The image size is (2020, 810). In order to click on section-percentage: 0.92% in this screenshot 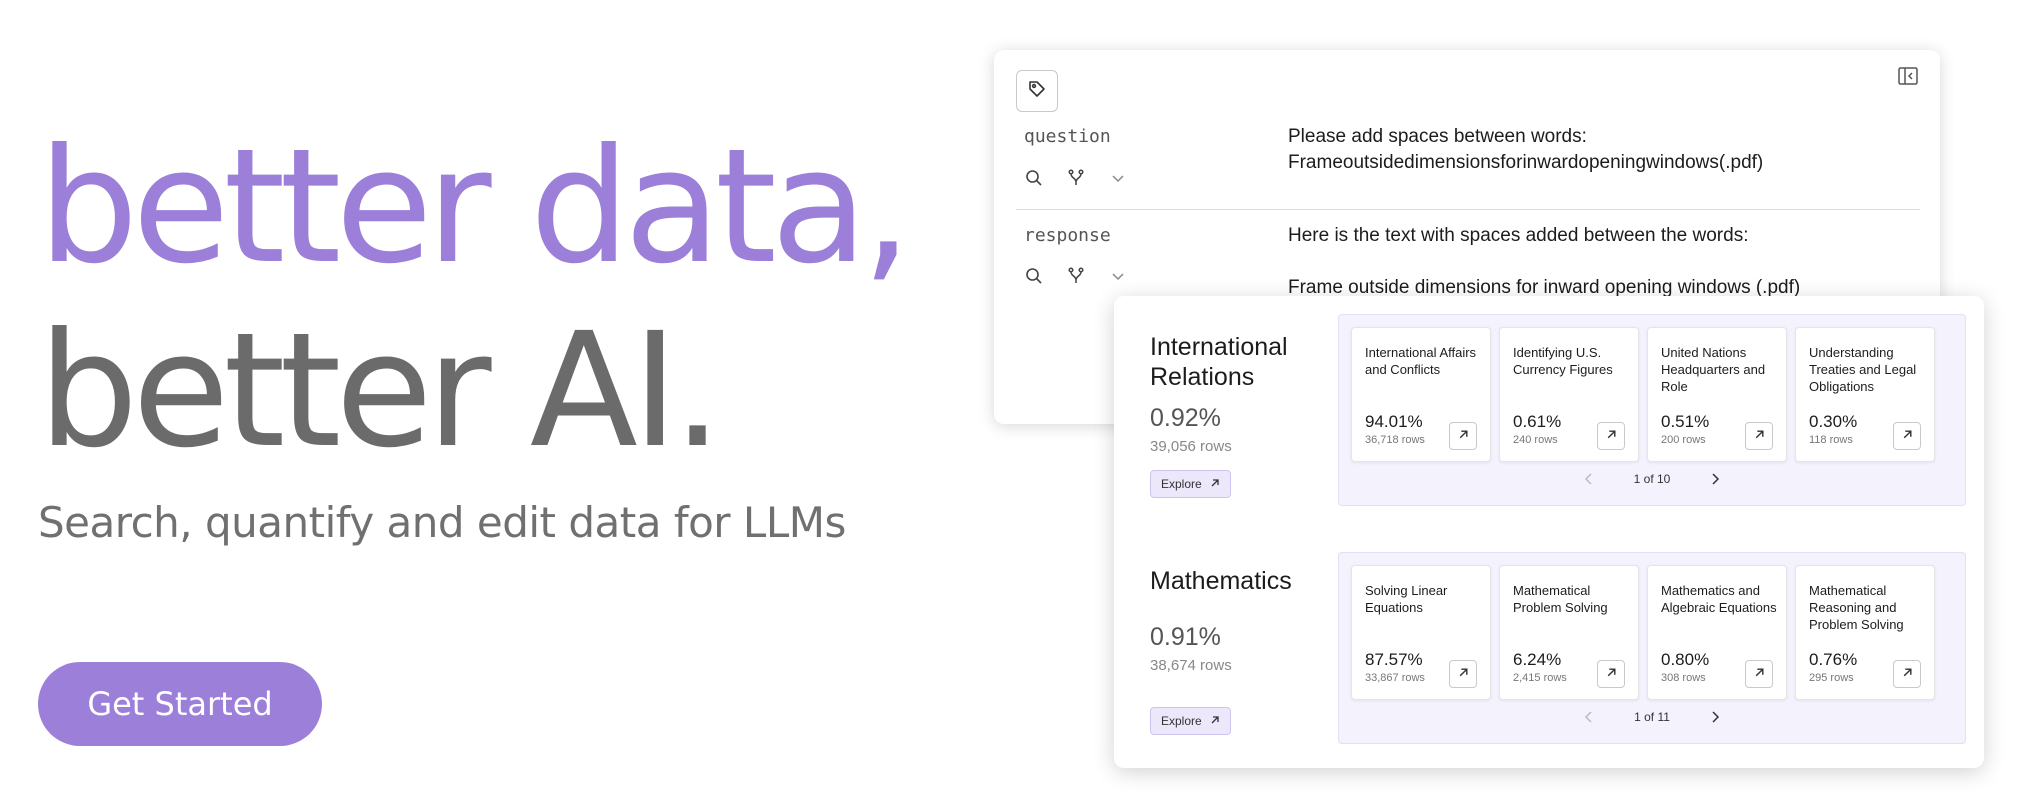, I will do `click(1185, 418)`.